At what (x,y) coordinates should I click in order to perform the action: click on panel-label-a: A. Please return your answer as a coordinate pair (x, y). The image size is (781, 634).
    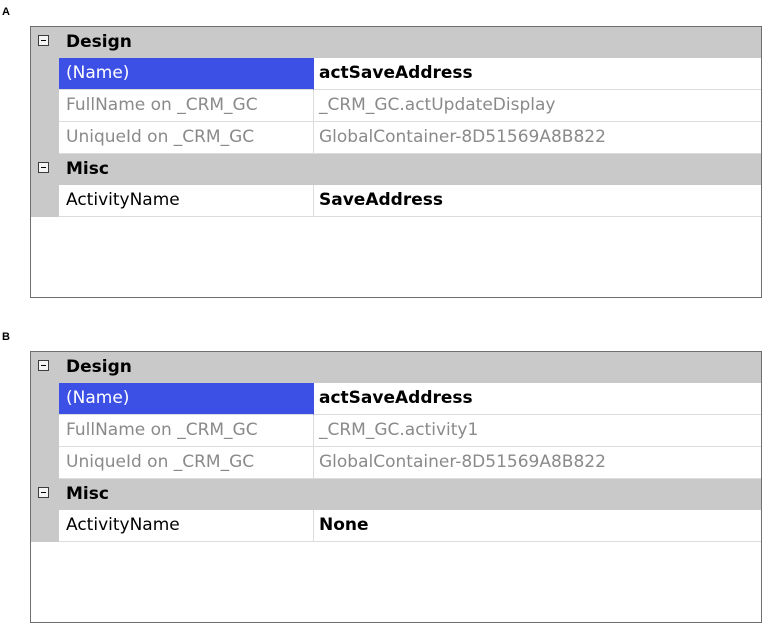
    Looking at the image, I should click on (6, 12).